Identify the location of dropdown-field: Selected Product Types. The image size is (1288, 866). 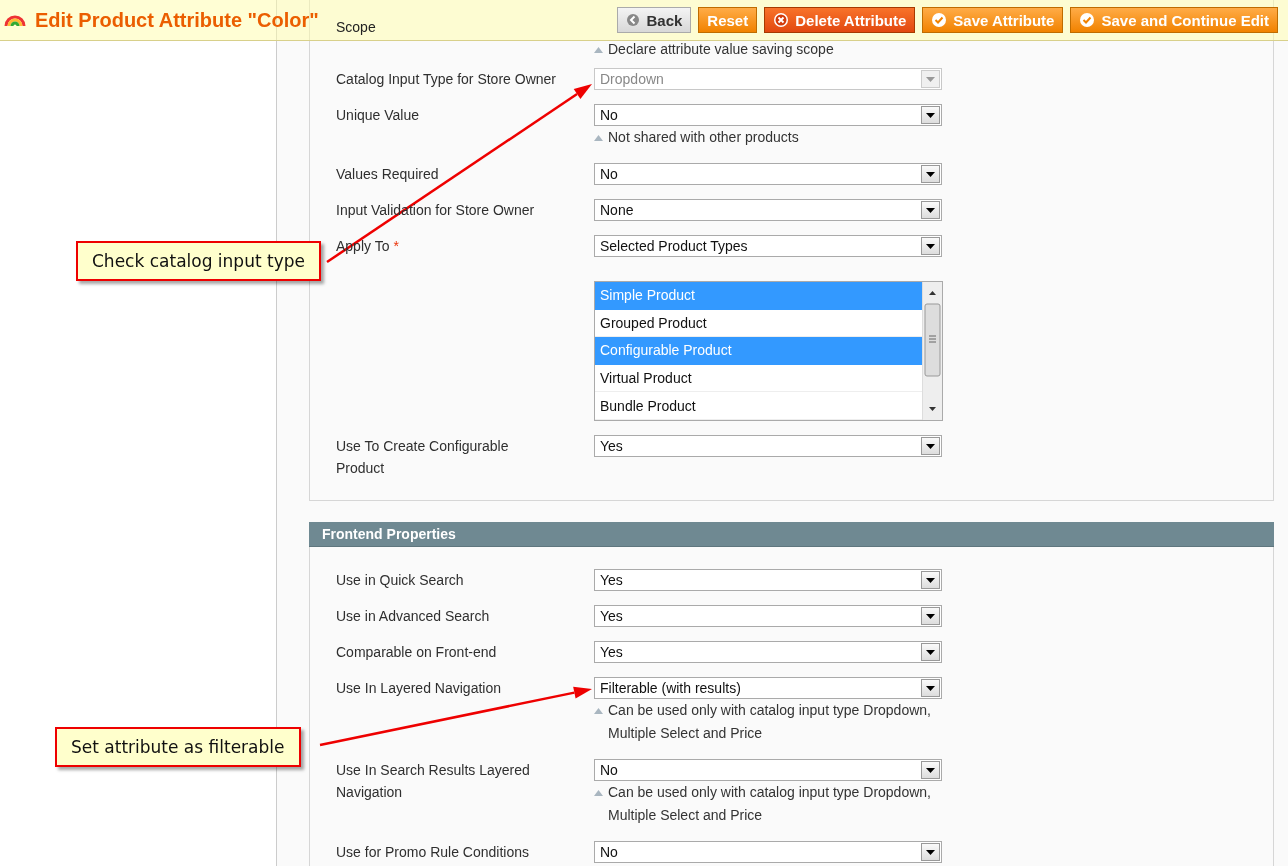
(768, 246).